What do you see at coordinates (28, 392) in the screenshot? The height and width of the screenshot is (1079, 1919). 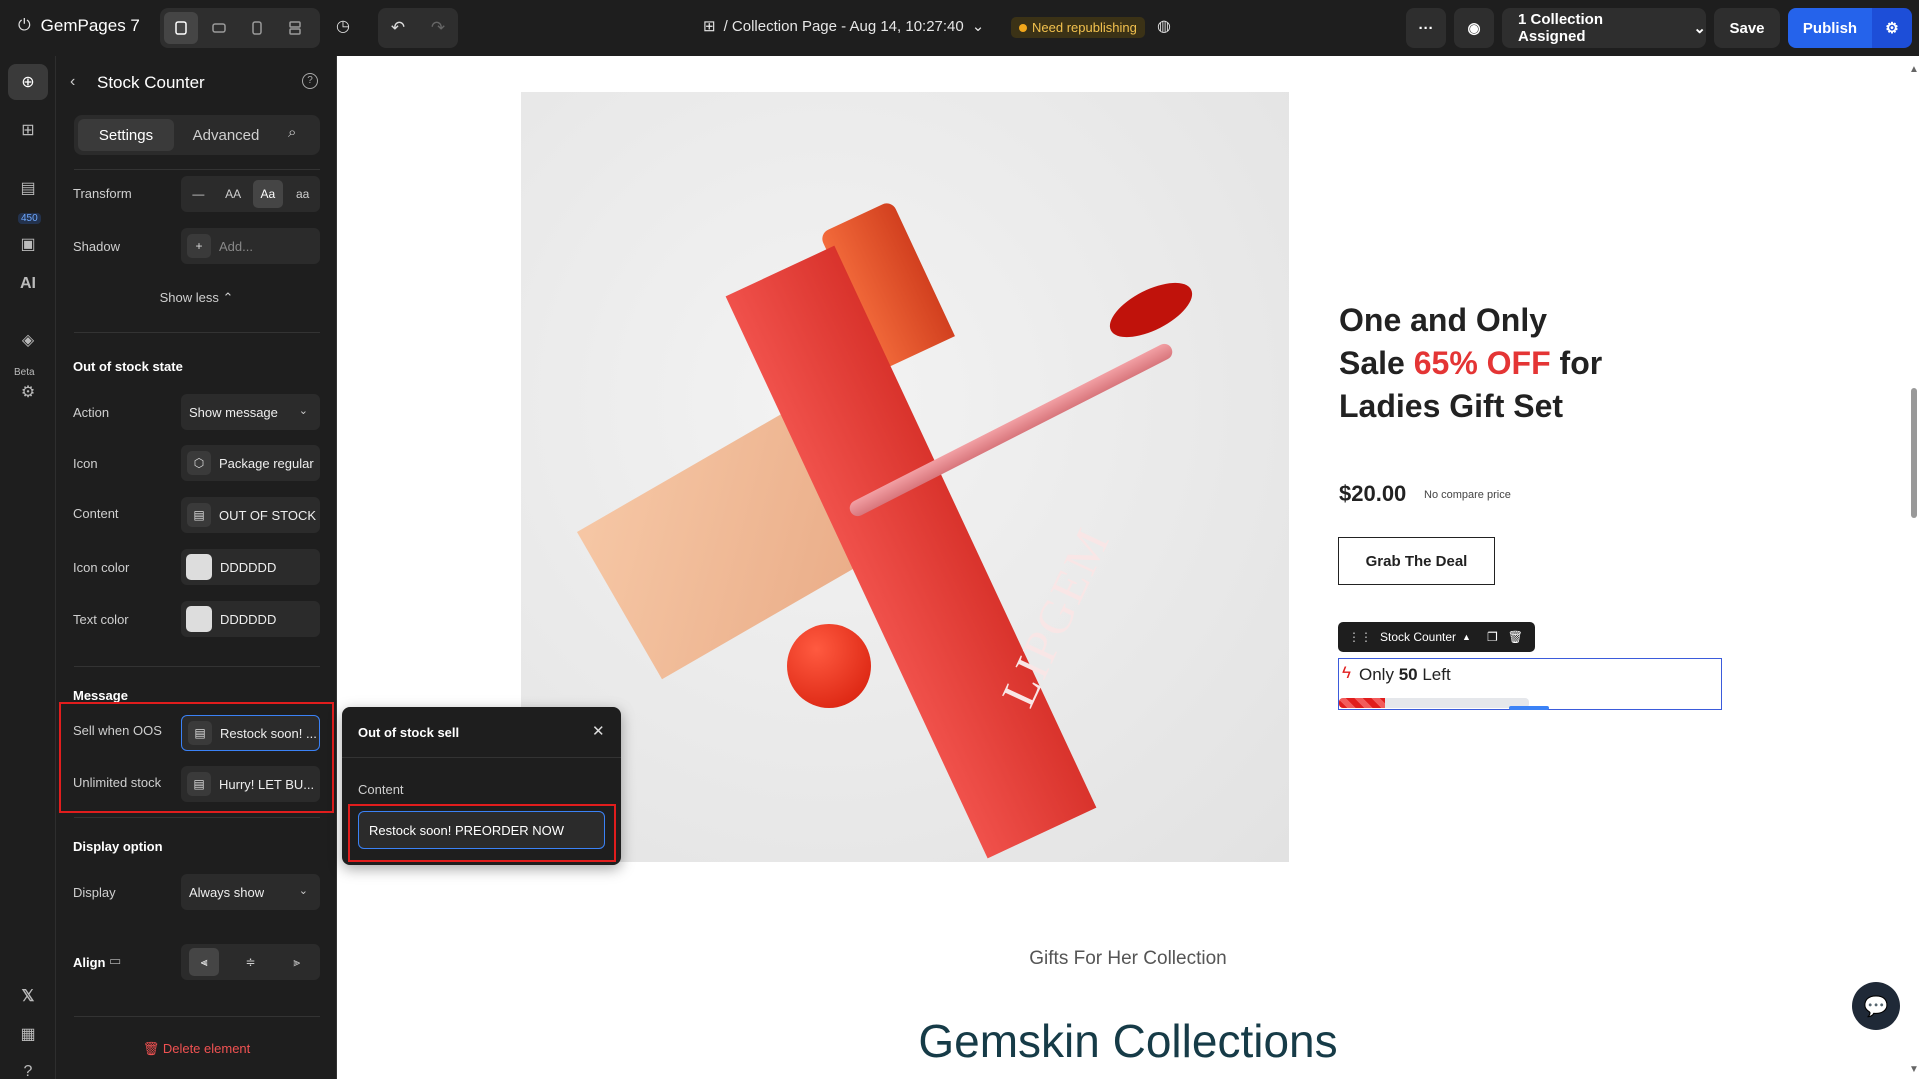 I see `plugin-icon: ⚙` at bounding box center [28, 392].